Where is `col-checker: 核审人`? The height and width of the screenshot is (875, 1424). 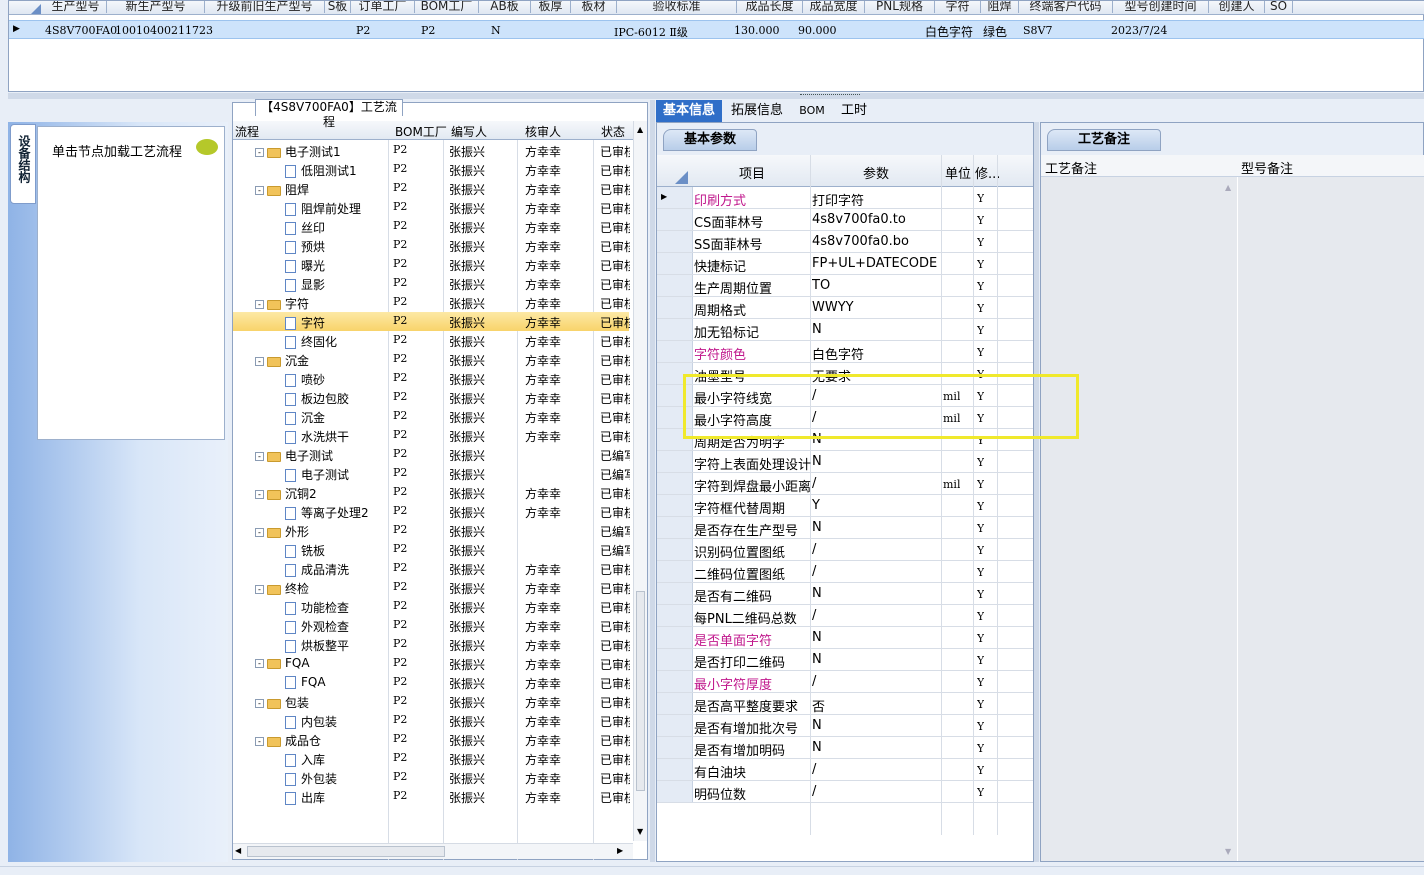 col-checker: 核审人 is located at coordinates (543, 131).